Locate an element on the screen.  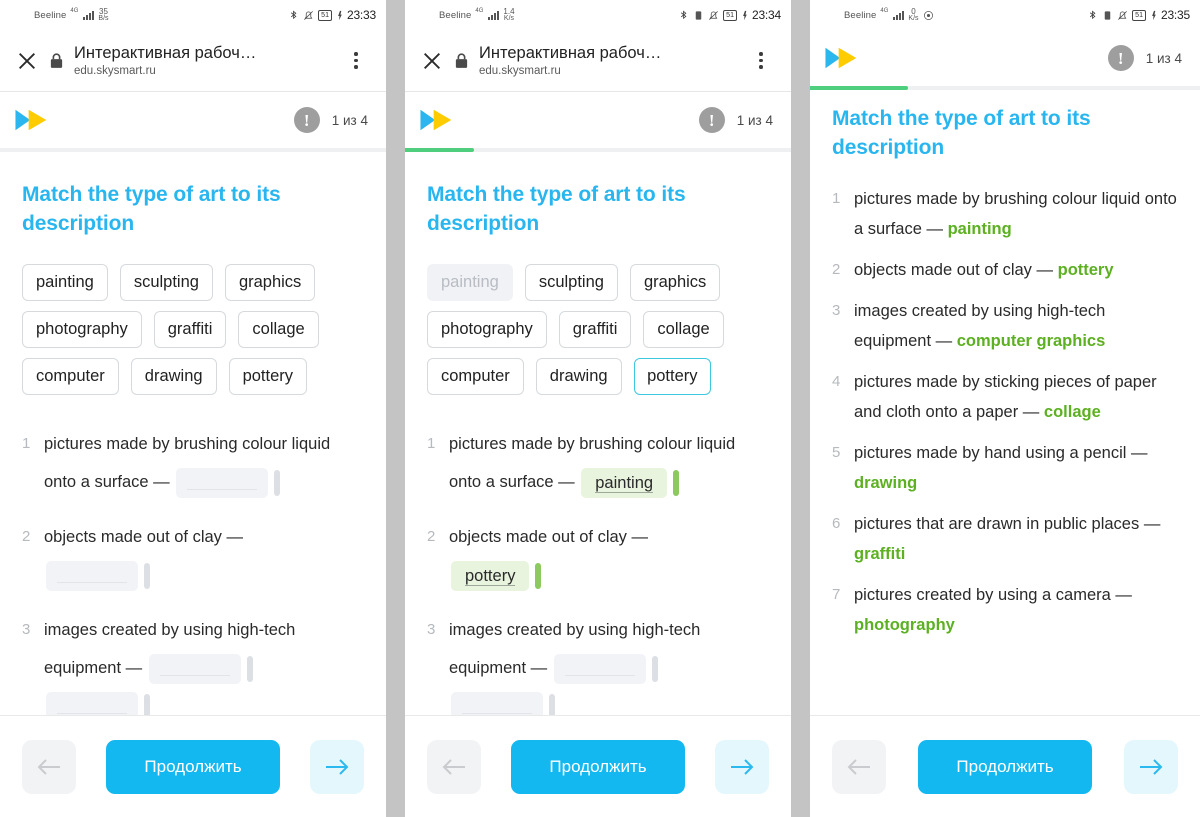
question-row: 2 objects made out of clay — pottery is located at coordinates (598, 556).